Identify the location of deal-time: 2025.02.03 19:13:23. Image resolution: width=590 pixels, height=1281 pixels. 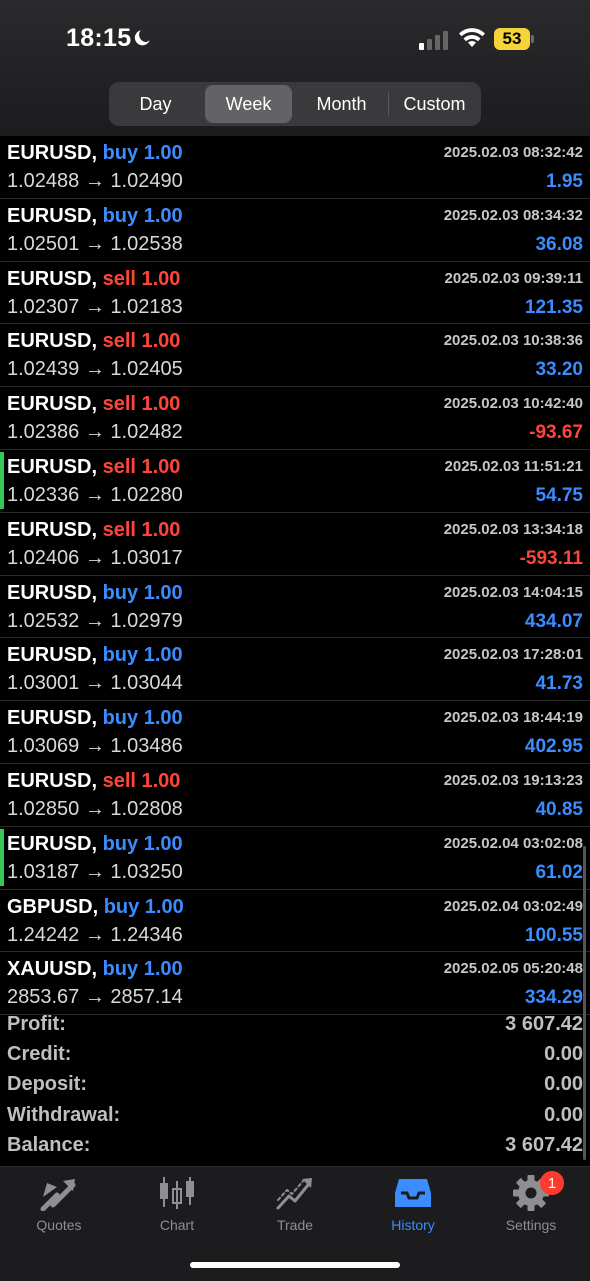
(513, 780).